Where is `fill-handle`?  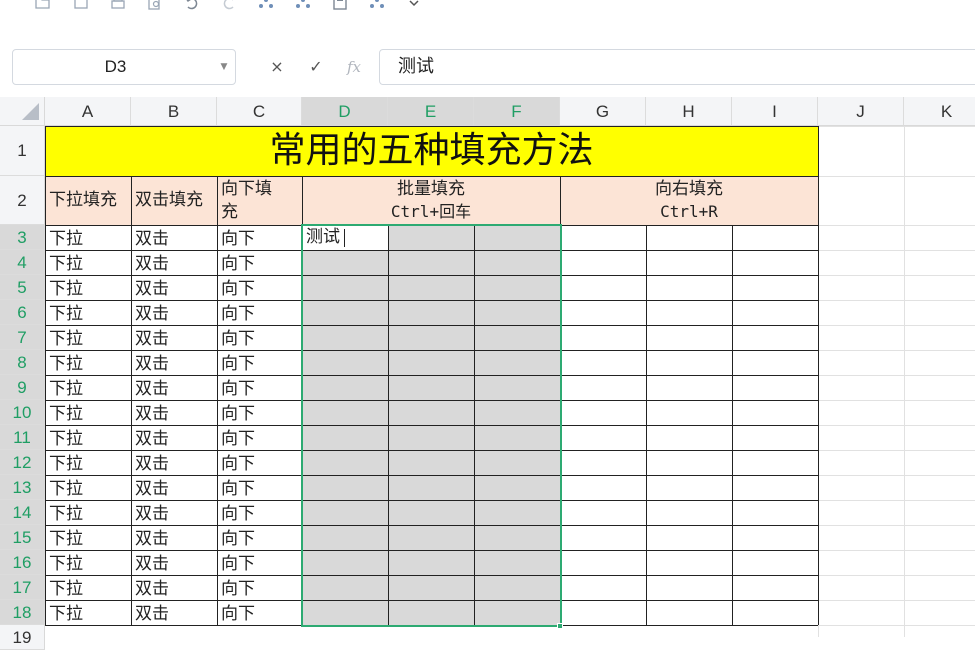 fill-handle is located at coordinates (560, 626).